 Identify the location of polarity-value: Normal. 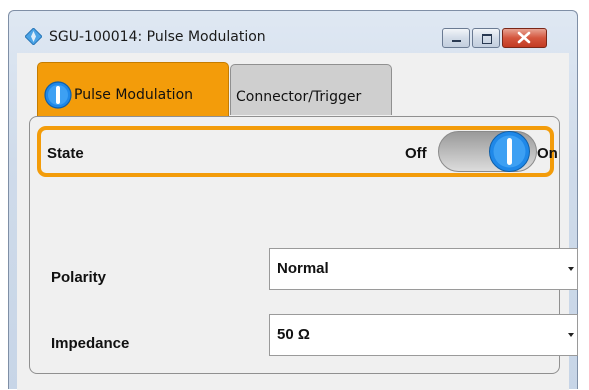
(303, 268).